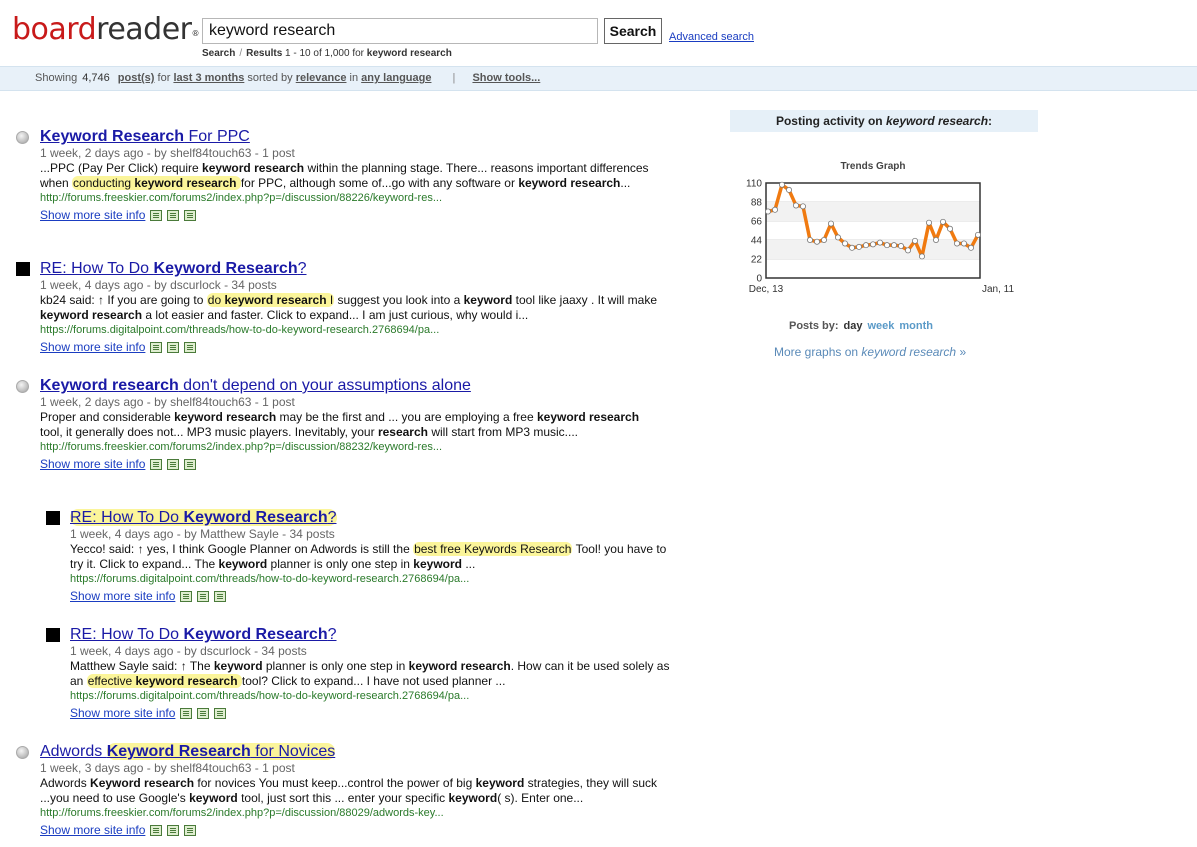 The height and width of the screenshot is (847, 1197). What do you see at coordinates (757, 241) in the screenshot?
I see `y-tick-label: 44` at bounding box center [757, 241].